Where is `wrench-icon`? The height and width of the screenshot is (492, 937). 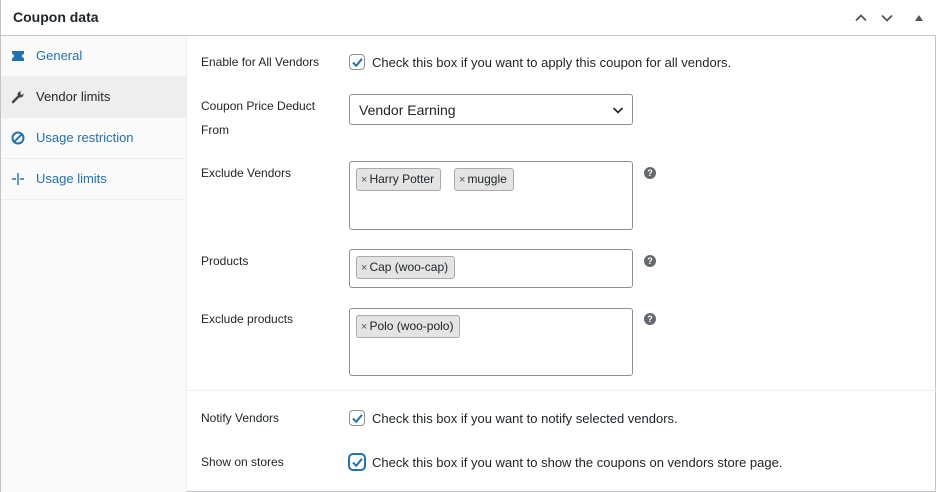
wrench-icon is located at coordinates (18, 97).